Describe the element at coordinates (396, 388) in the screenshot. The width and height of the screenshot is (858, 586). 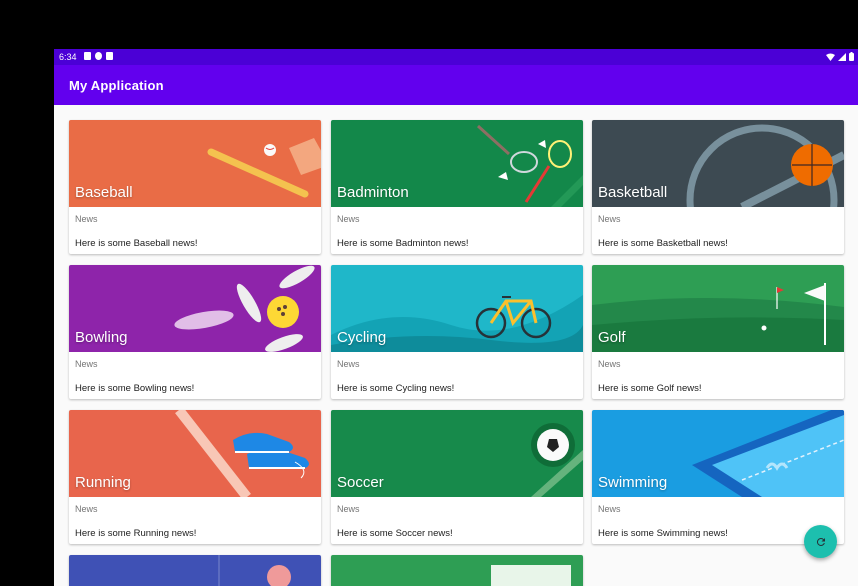
I see `card-description: Here is some Cycling news!` at that location.